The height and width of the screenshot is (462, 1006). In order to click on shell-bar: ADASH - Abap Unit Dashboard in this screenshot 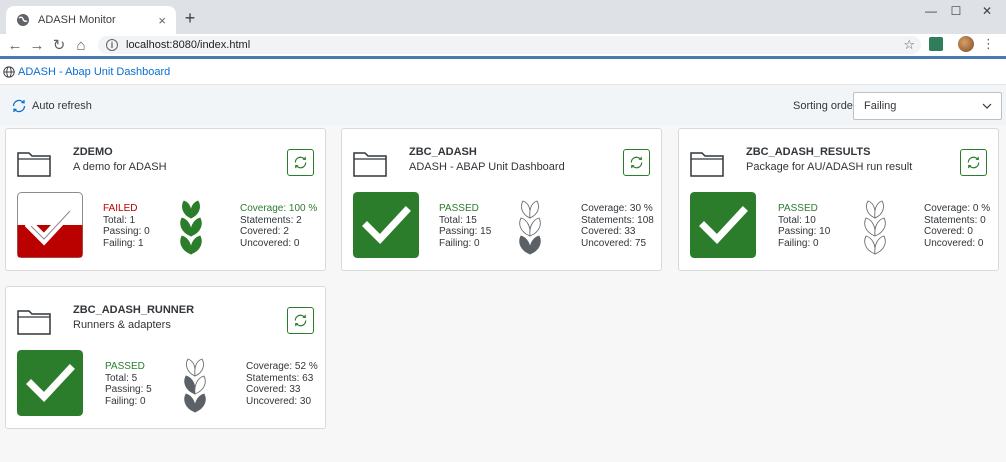, I will do `click(503, 72)`.